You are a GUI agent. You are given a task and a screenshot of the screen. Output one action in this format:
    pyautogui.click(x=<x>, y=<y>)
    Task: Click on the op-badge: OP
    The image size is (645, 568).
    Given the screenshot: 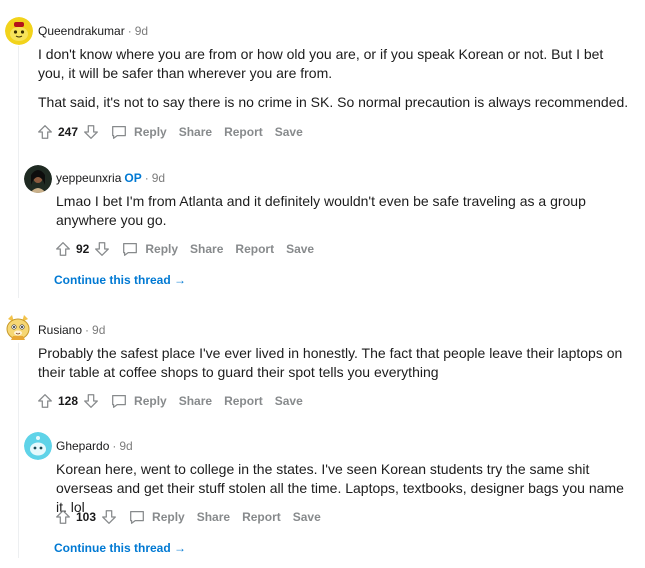 What is the action you would take?
    pyautogui.click(x=133, y=178)
    